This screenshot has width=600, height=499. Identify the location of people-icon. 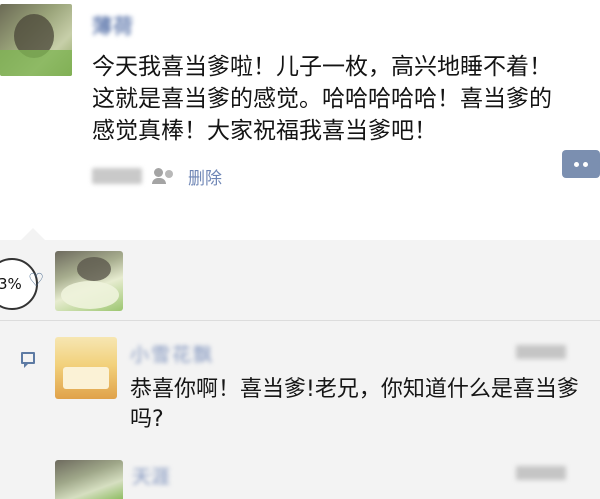
(165, 176).